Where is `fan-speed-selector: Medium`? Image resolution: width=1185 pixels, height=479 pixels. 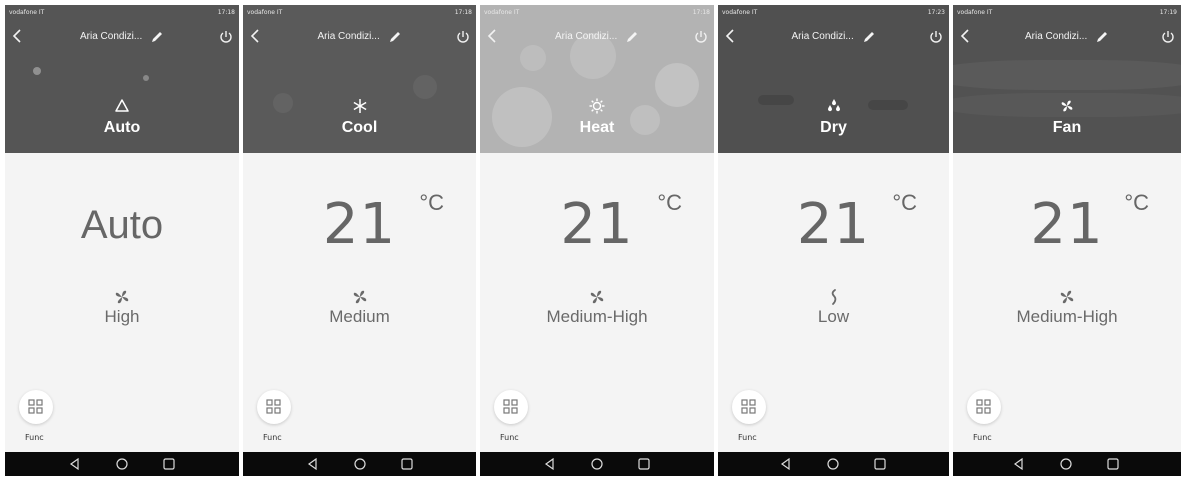 fan-speed-selector: Medium is located at coordinates (359, 311).